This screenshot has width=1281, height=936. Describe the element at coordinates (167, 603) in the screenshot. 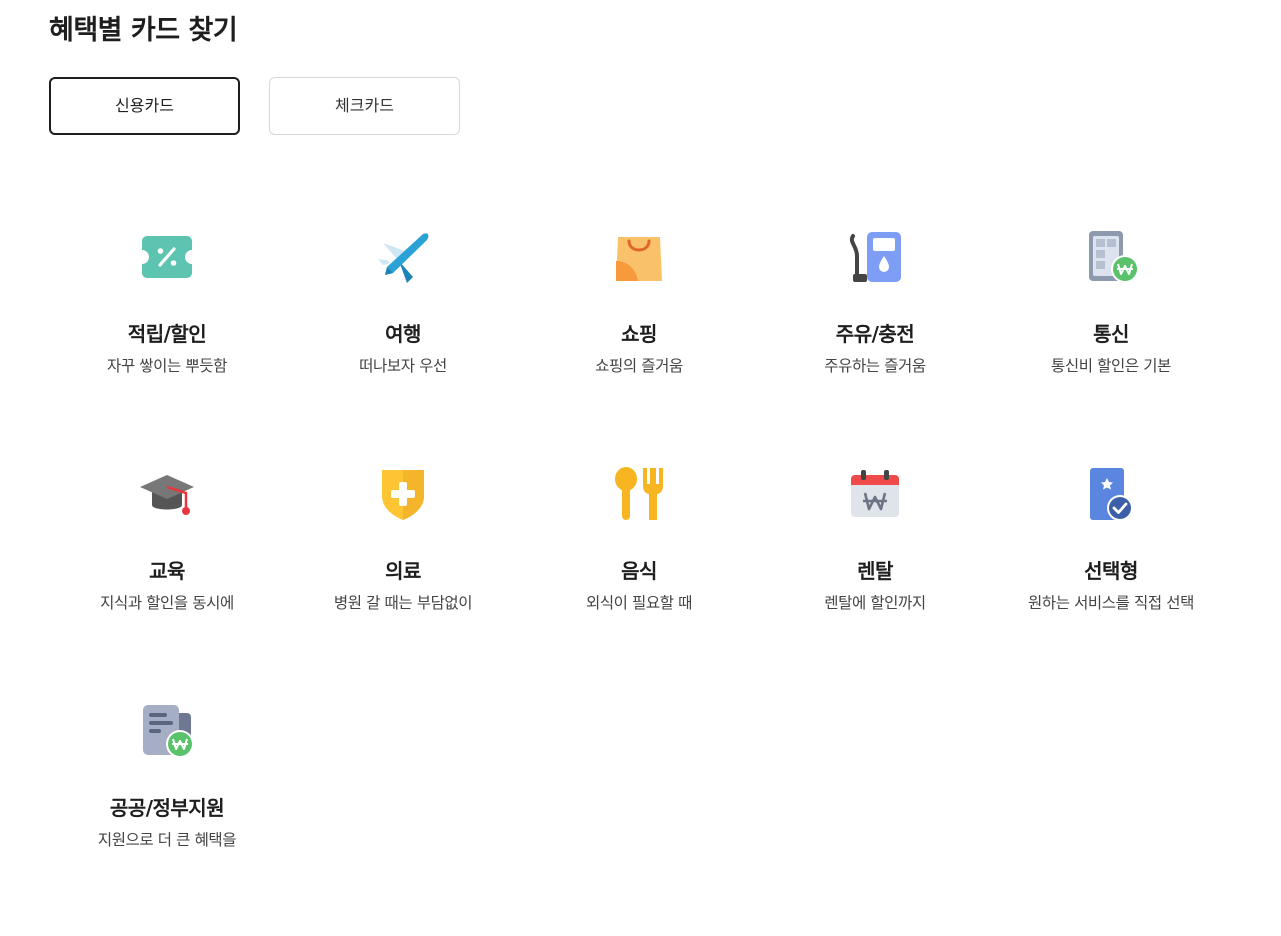

I see `category-description: 지식과 할인을 동시에` at that location.